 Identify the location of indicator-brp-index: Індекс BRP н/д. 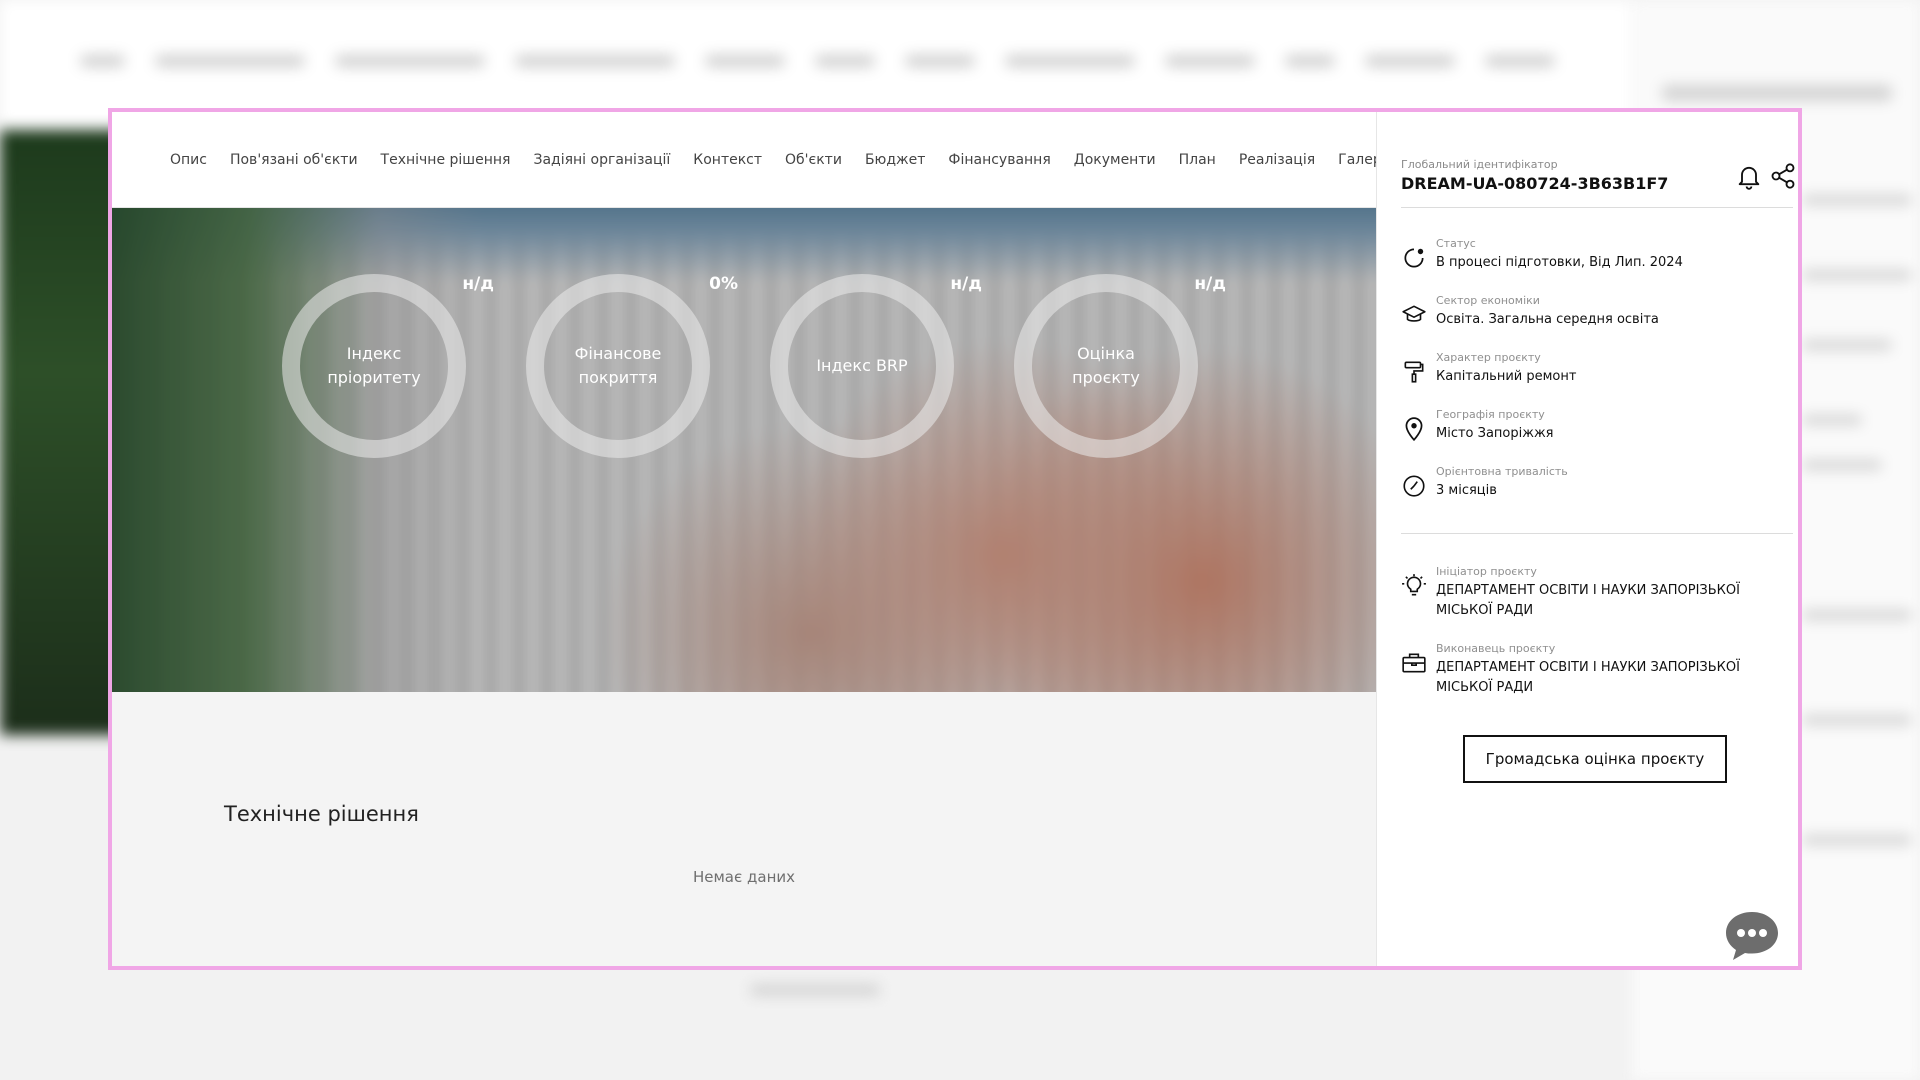
(876, 366).